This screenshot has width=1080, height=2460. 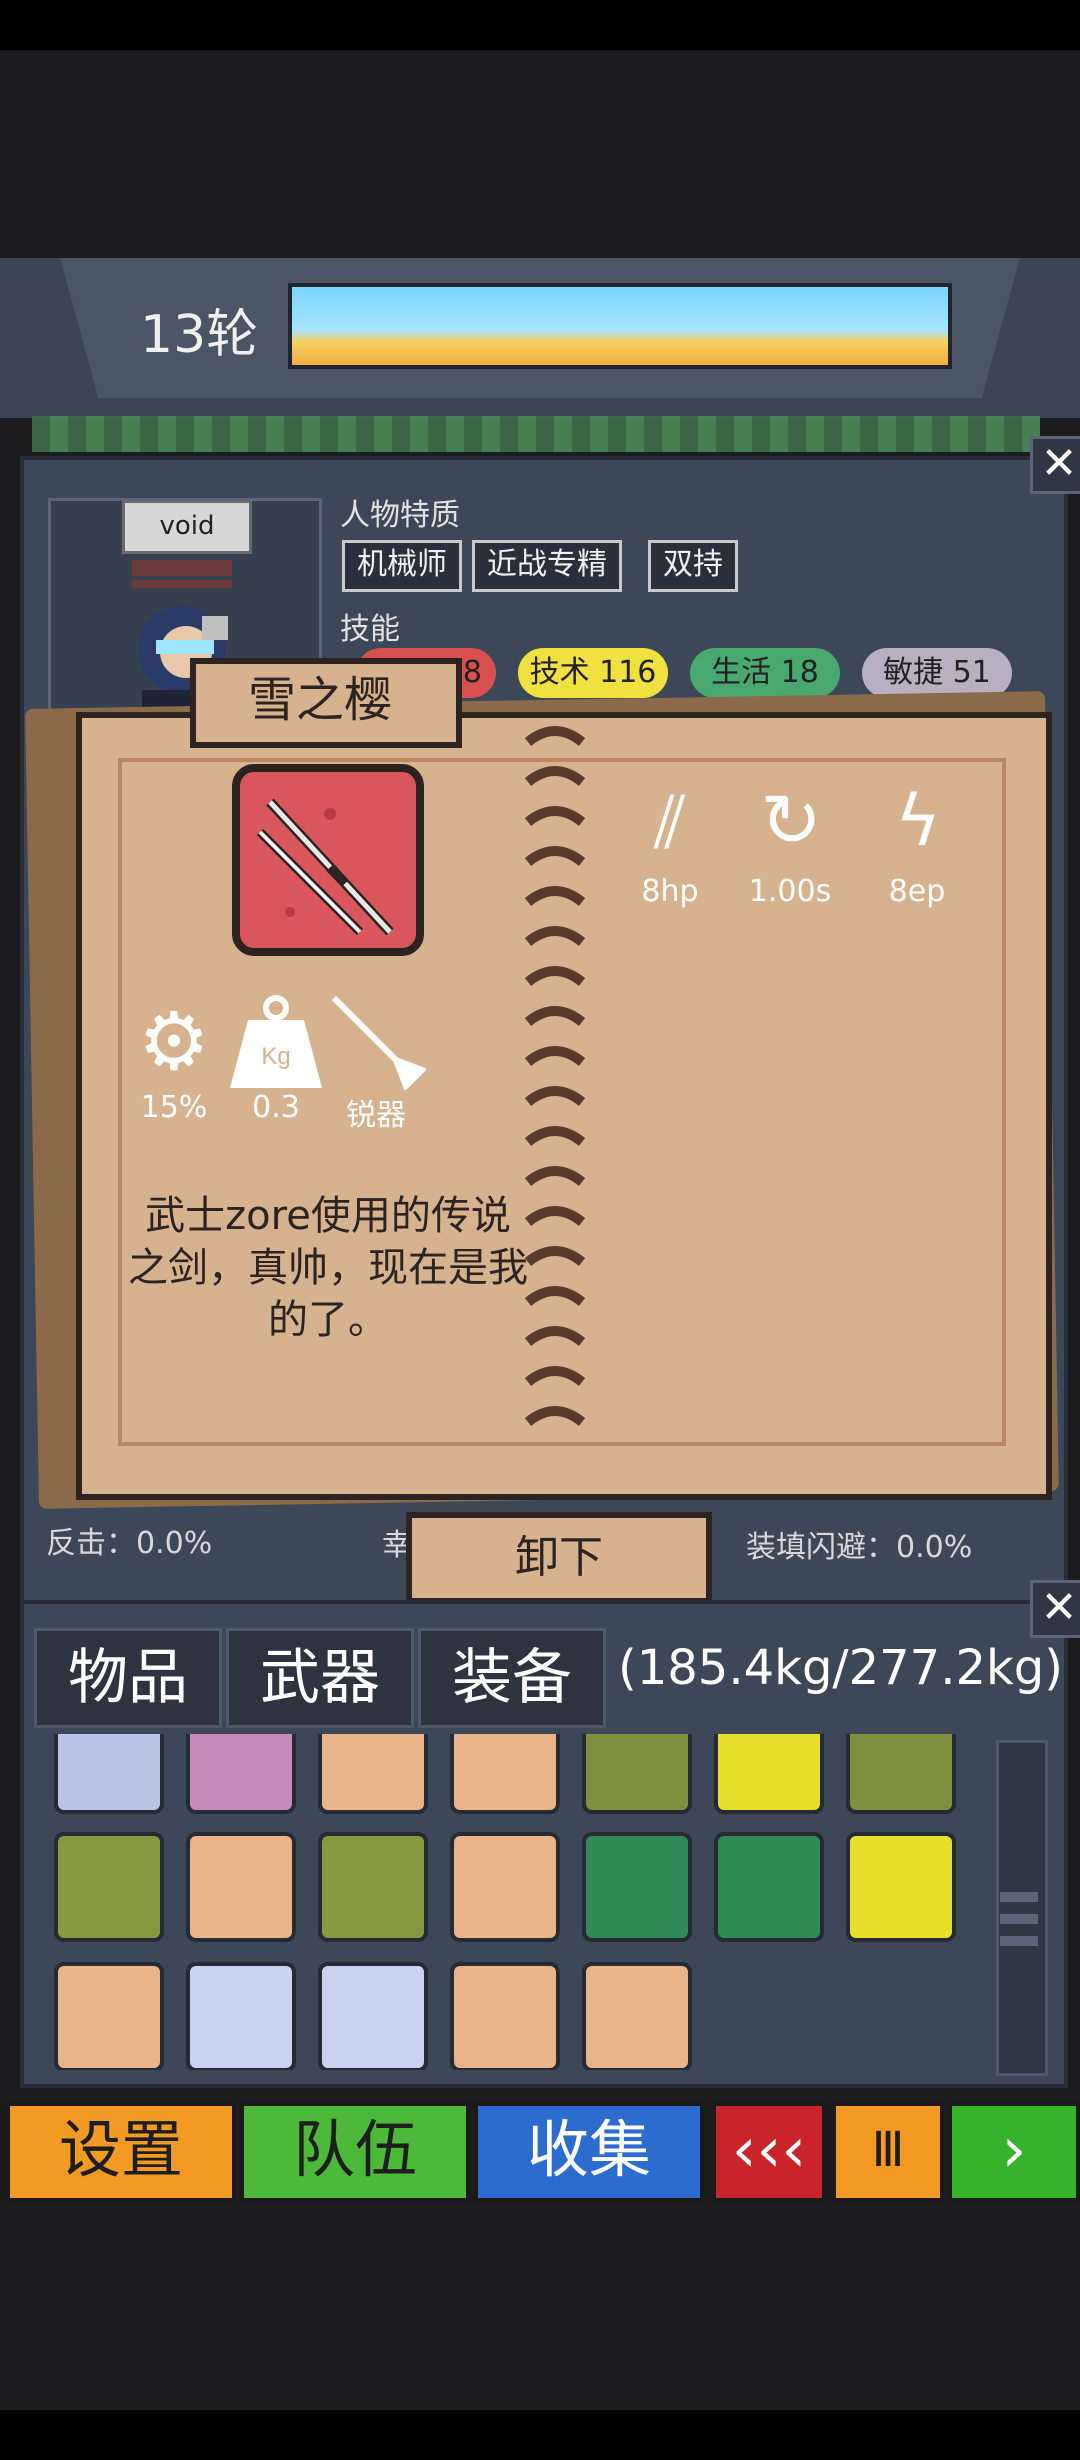 I want to click on settings-button: 设置, so click(x=121, y=2152).